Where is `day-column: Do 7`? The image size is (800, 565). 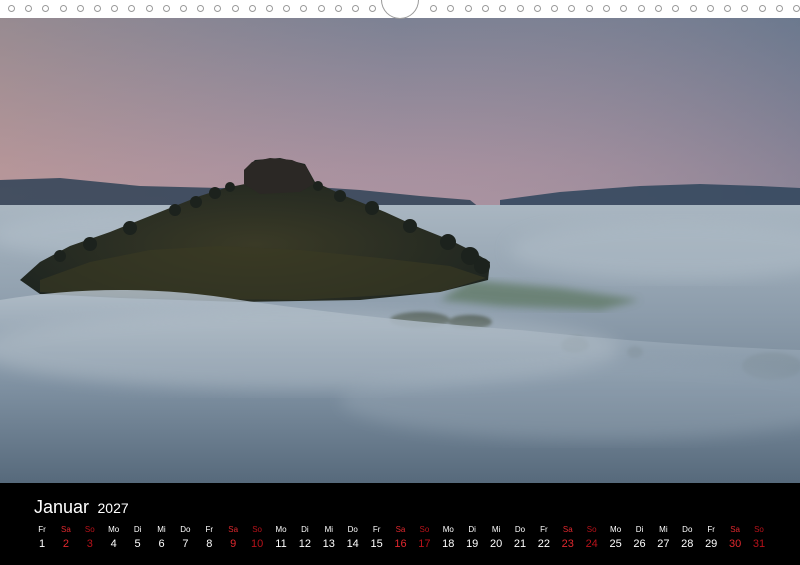
day-column: Do 7 is located at coordinates (185, 539).